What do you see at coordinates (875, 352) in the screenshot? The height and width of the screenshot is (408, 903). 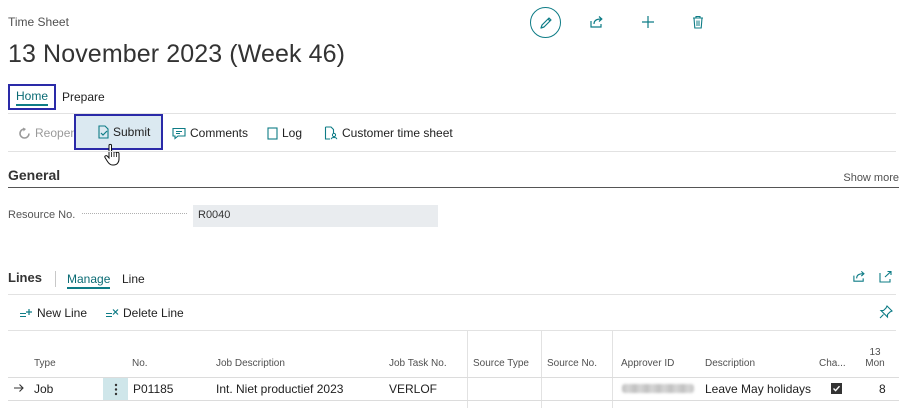 I see `column-header-day-number: 13` at bounding box center [875, 352].